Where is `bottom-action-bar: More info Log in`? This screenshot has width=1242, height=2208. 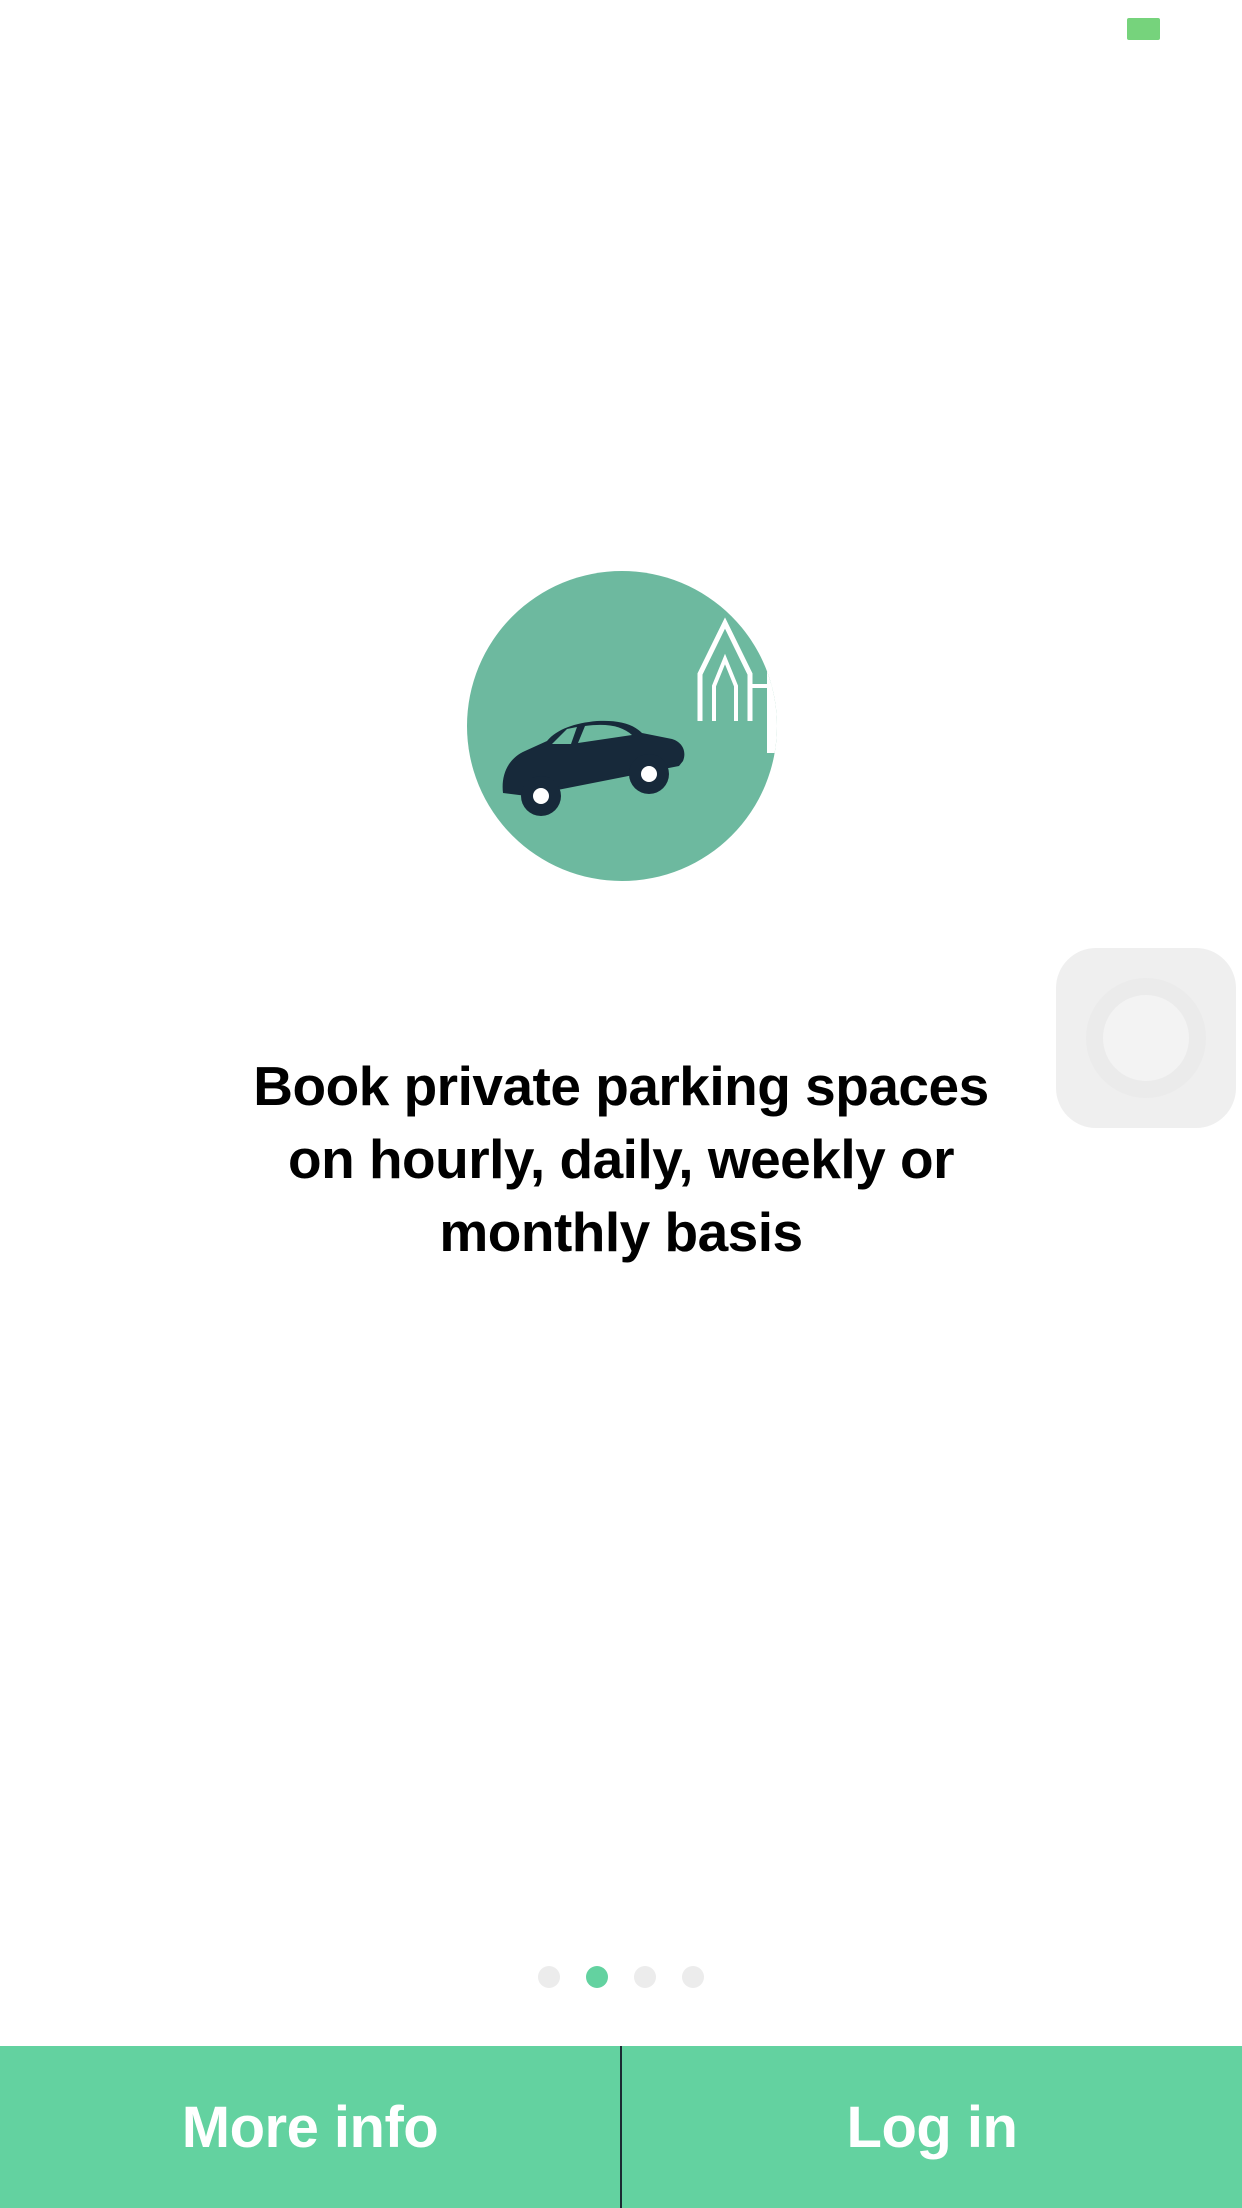 bottom-action-bar: More info Log in is located at coordinates (621, 2127).